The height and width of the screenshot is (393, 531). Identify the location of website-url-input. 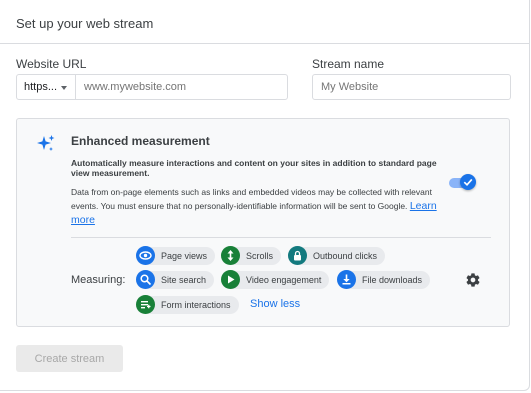
(181, 87).